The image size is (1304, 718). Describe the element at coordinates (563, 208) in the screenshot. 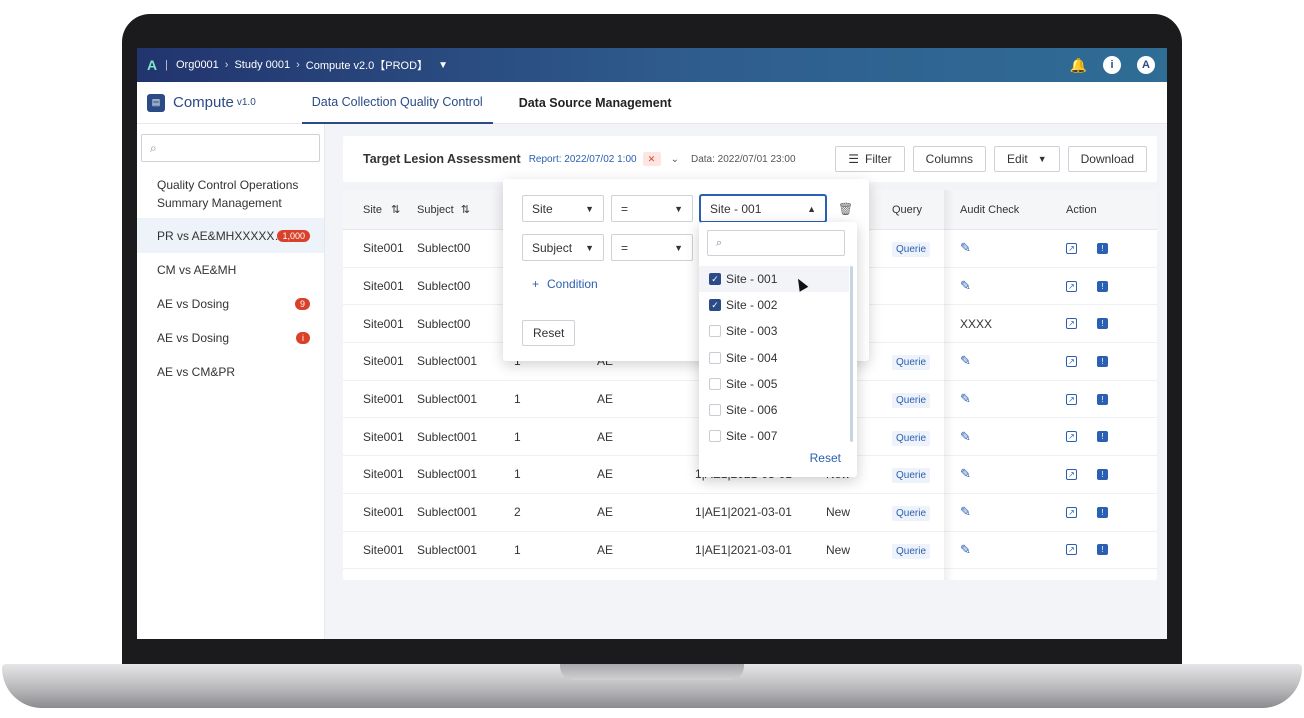

I see `filter-field-select: Site ▼` at that location.